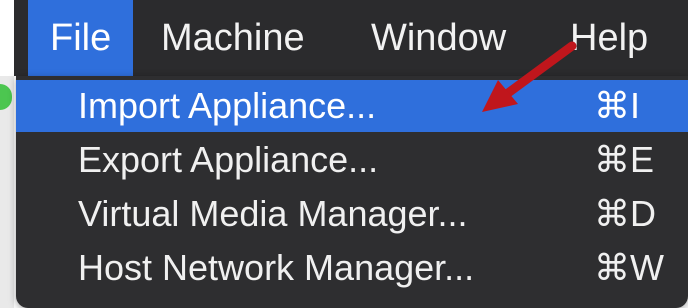 This screenshot has width=688, height=308. I want to click on menu-item-shortcut: ⌘D, so click(625, 213).